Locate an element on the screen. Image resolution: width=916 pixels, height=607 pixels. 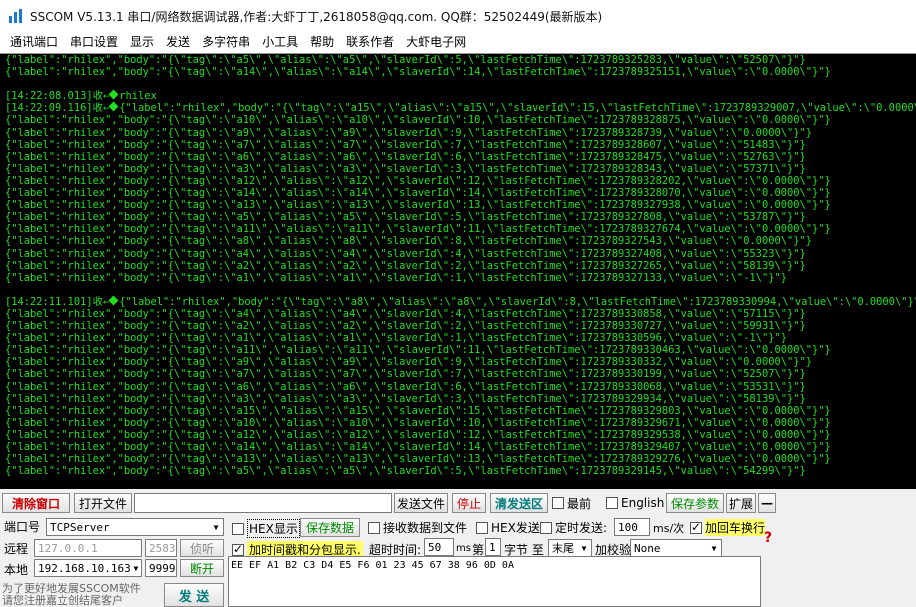
timed-interval-input: 100 is located at coordinates (632, 527).